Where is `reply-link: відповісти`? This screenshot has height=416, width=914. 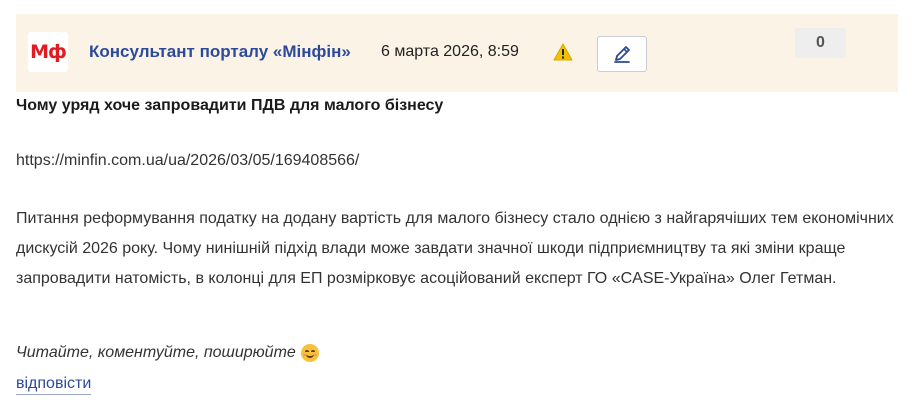
reply-link: відповісти is located at coordinates (54, 385).